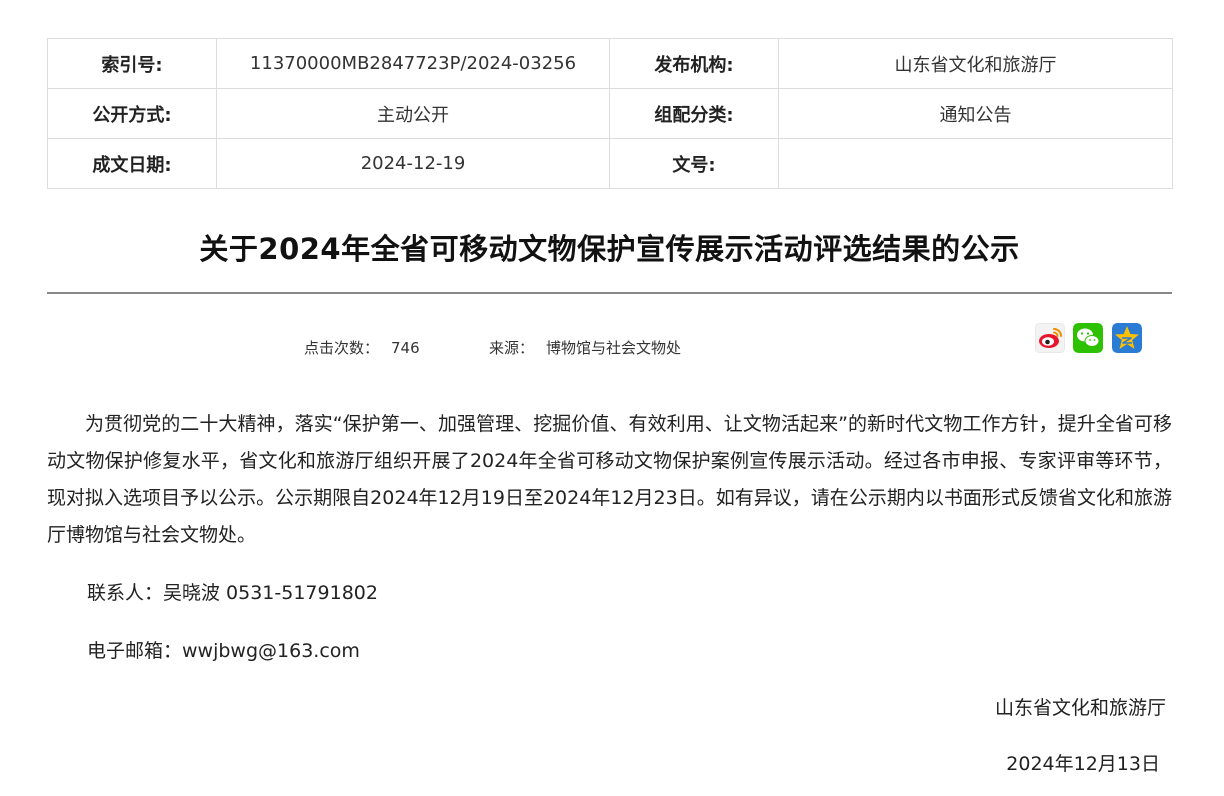 The width and height of the screenshot is (1224, 796). I want to click on click-count: 点击次数： 746, so click(362, 347).